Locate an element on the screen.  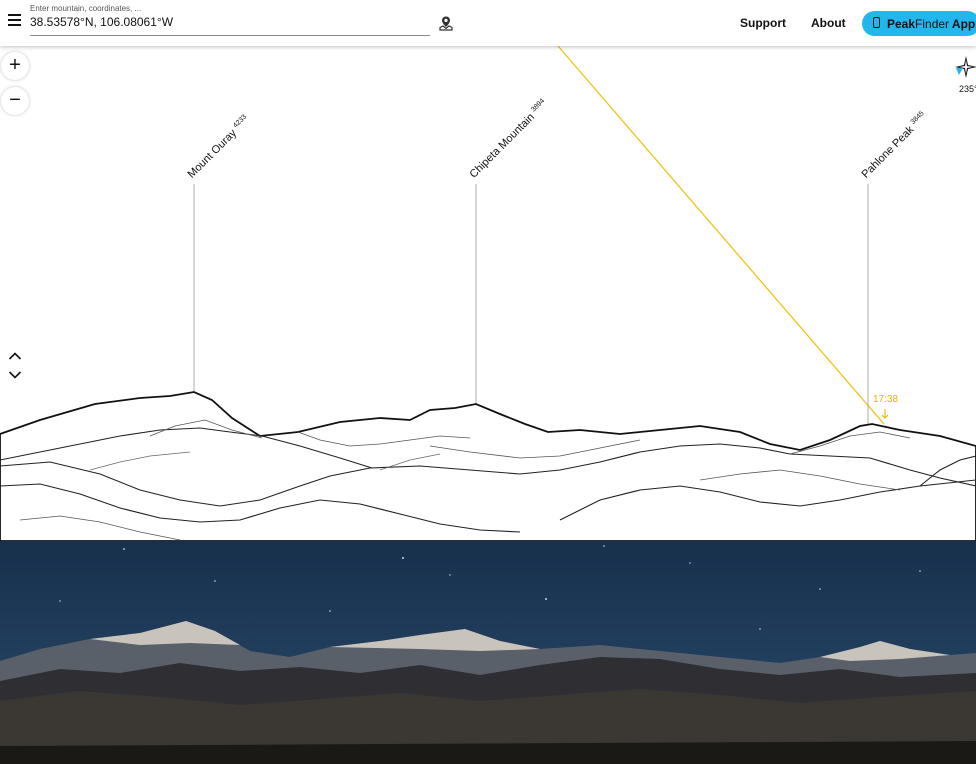
menu-icon is located at coordinates (14, 21).